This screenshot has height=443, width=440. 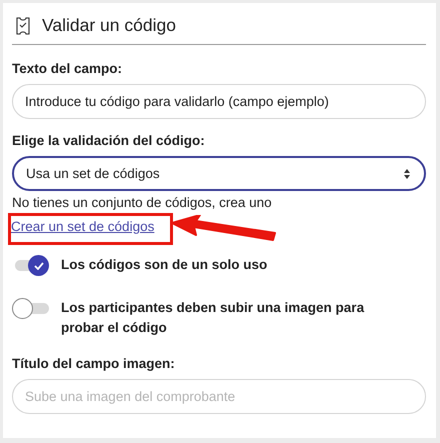 What do you see at coordinates (213, 318) in the screenshot?
I see `toggle-label: Los participantes deben subir una imagen para probar el código` at bounding box center [213, 318].